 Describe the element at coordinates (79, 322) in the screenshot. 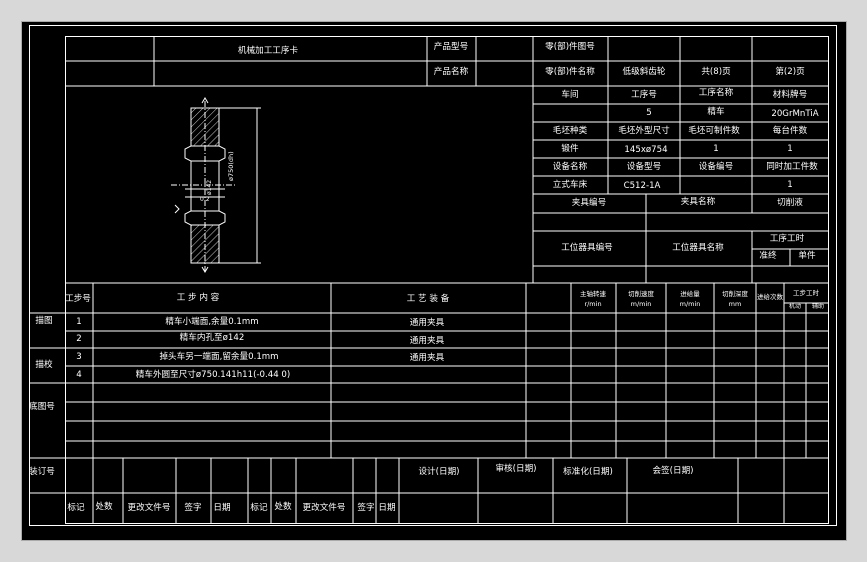

I see `step-no: 1` at that location.